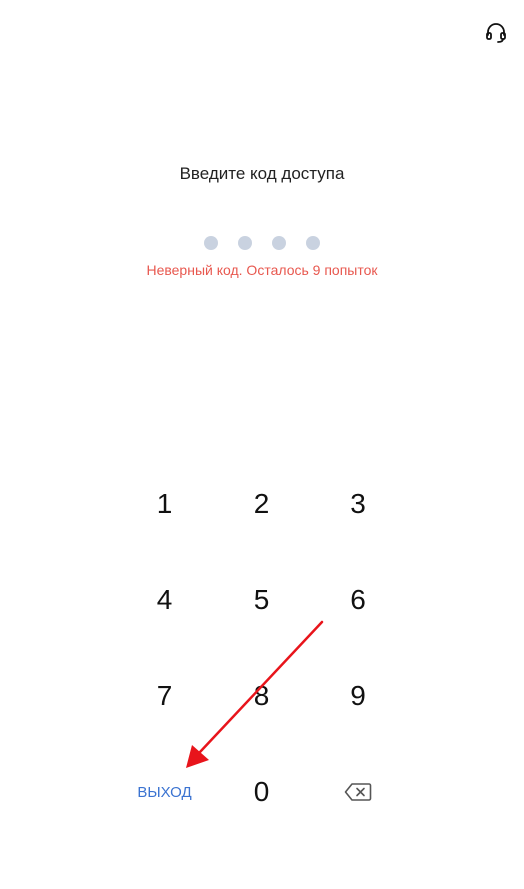  What do you see at coordinates (164, 504) in the screenshot?
I see `key-1: 1` at bounding box center [164, 504].